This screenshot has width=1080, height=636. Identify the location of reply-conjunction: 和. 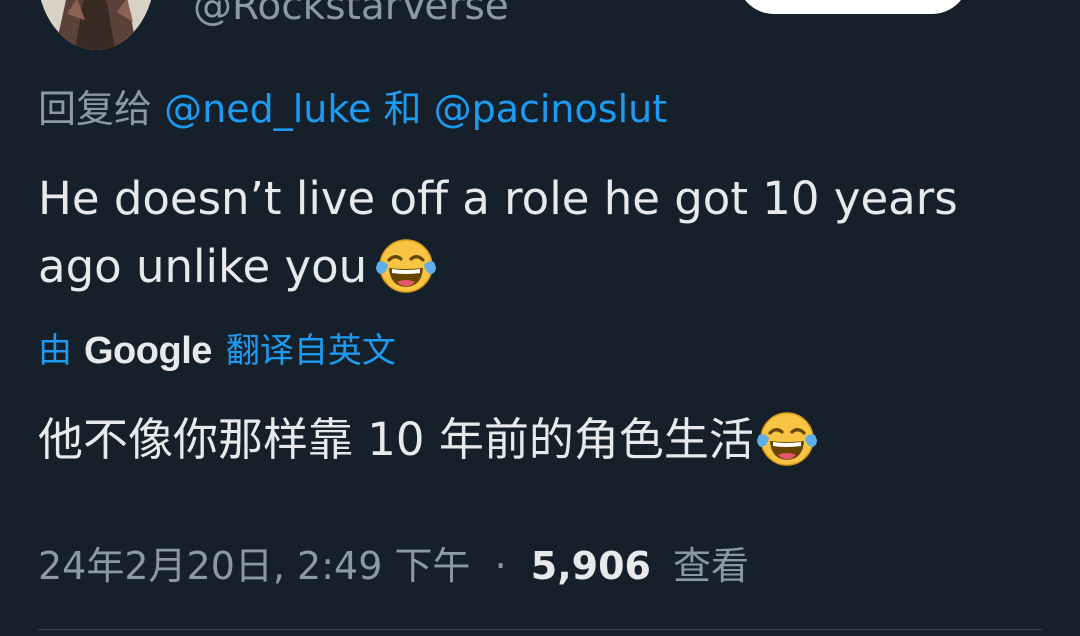
(402, 109).